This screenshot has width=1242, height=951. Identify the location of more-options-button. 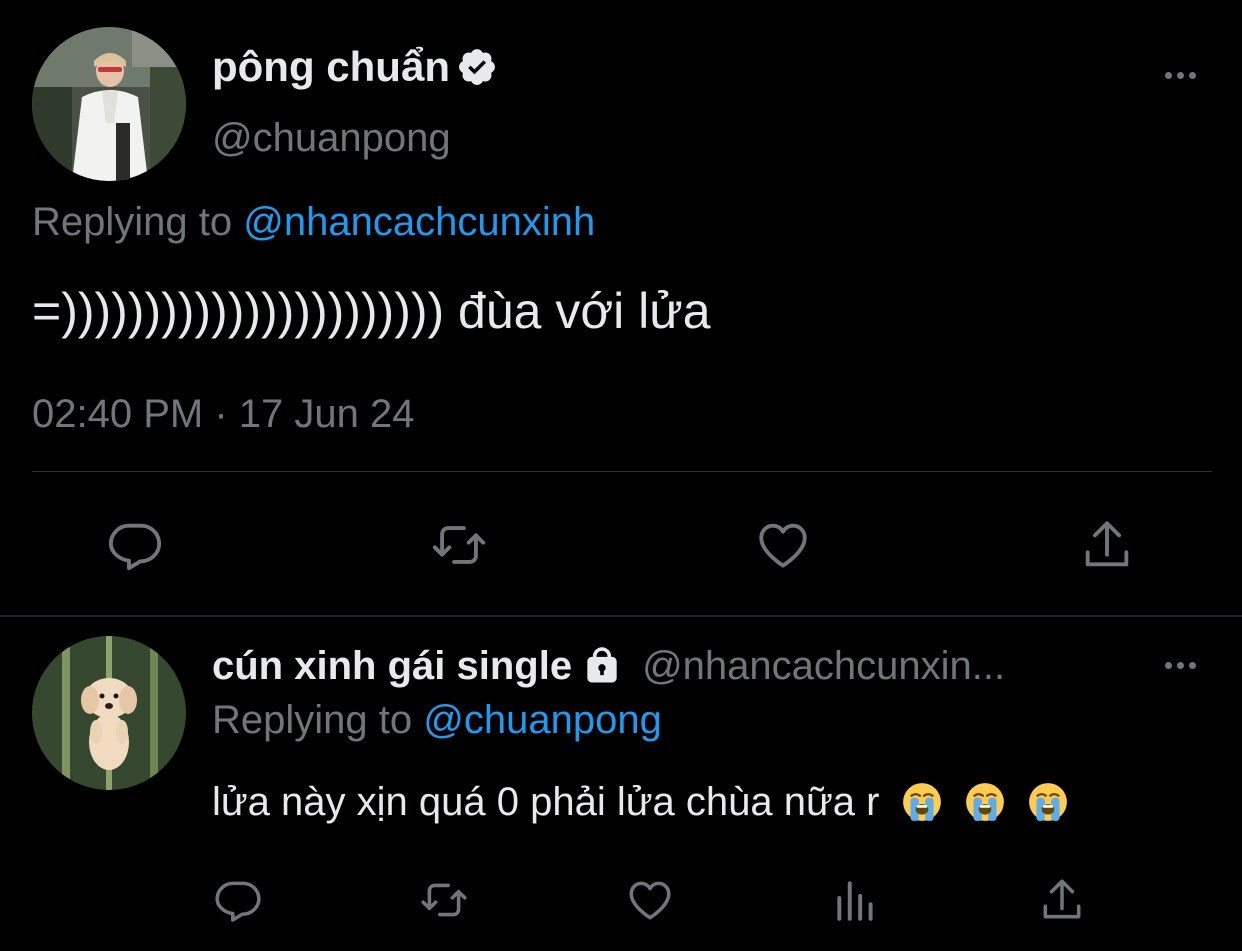
(1180, 75).